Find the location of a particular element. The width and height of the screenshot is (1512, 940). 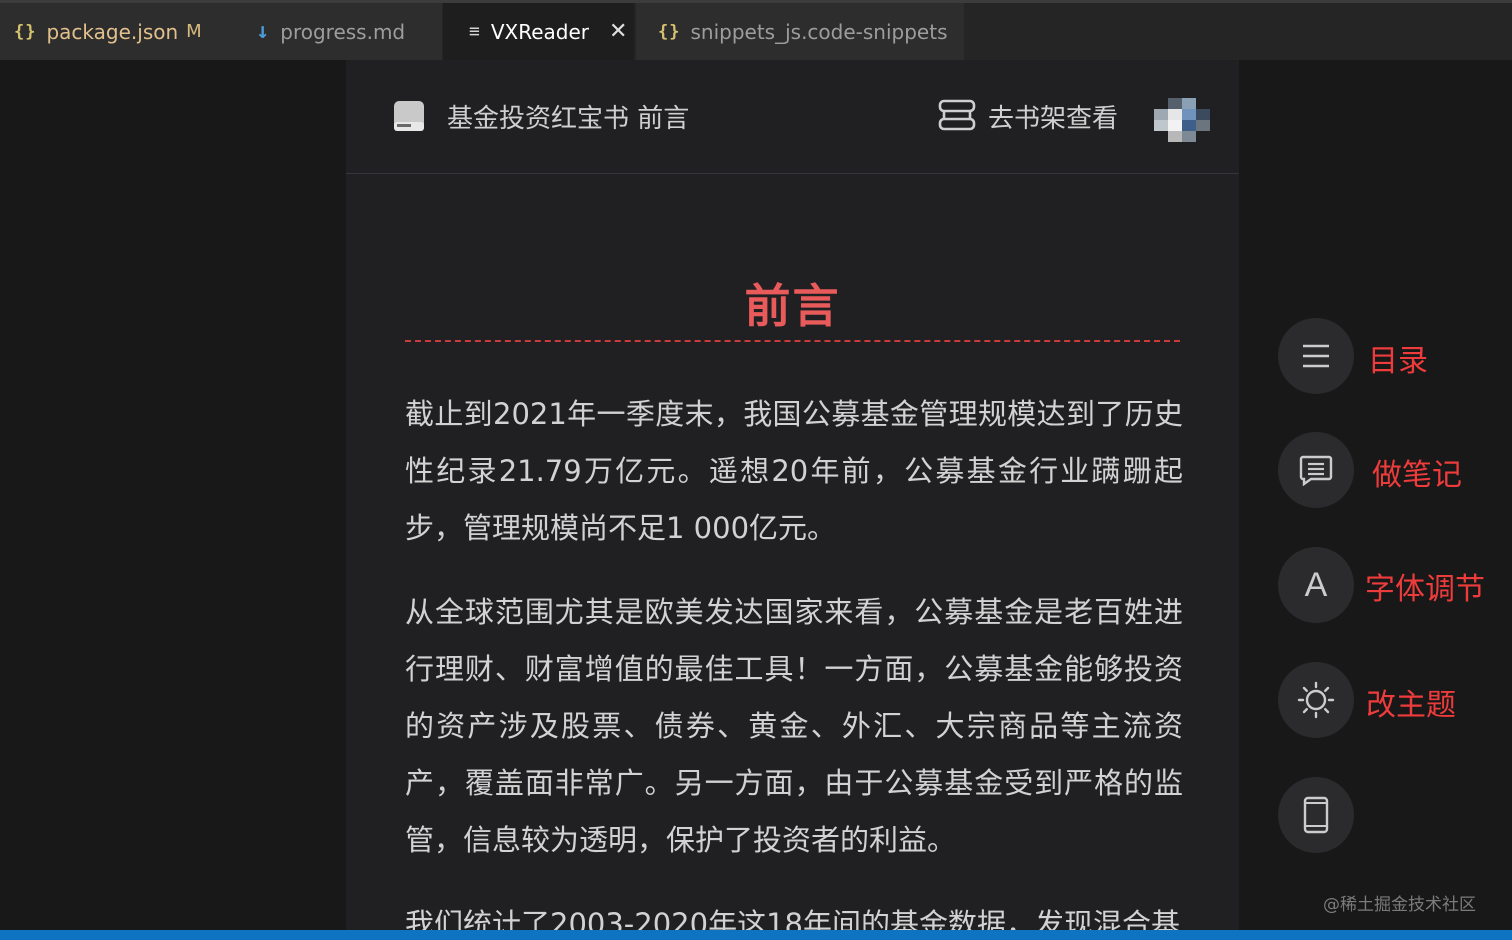

watermark: @稀土掘金技术社区 is located at coordinates (1399, 905).